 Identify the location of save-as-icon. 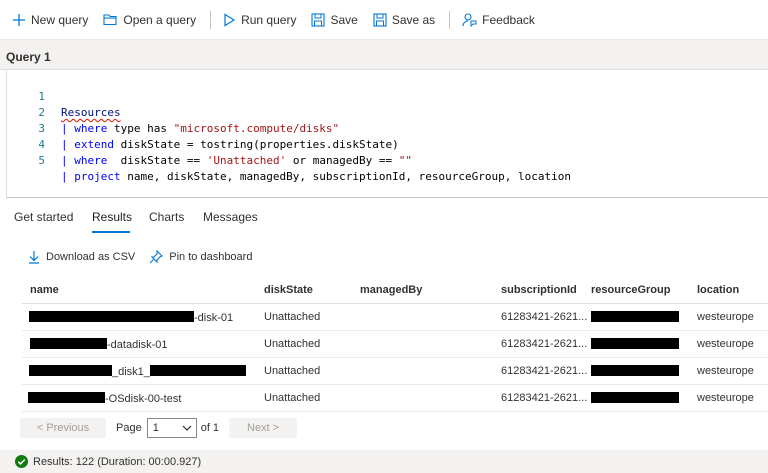
(380, 19).